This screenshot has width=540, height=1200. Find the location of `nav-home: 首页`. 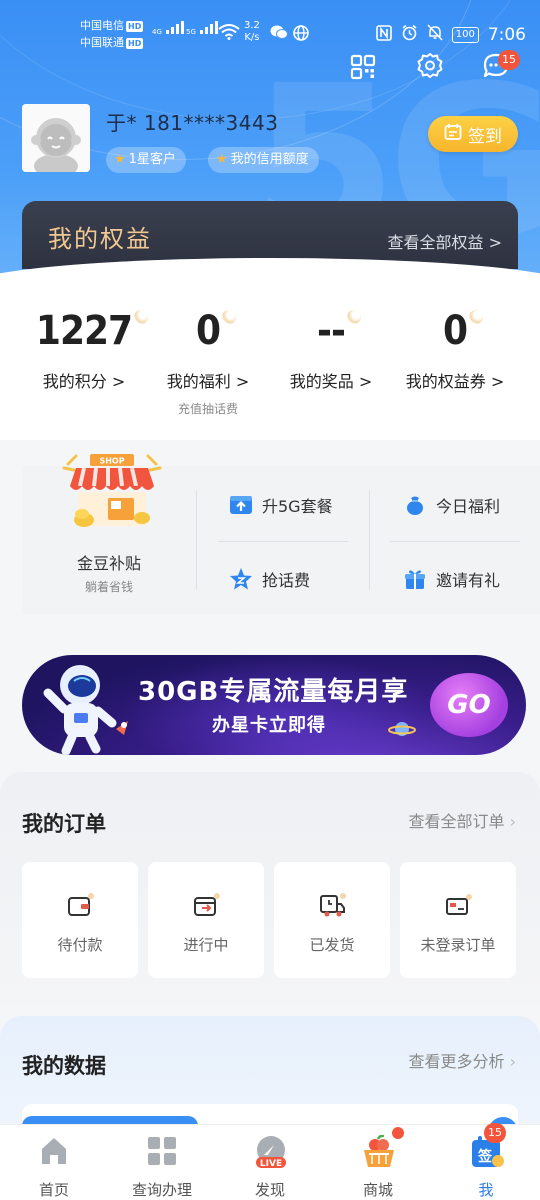

nav-home: 首页 is located at coordinates (54, 1162).